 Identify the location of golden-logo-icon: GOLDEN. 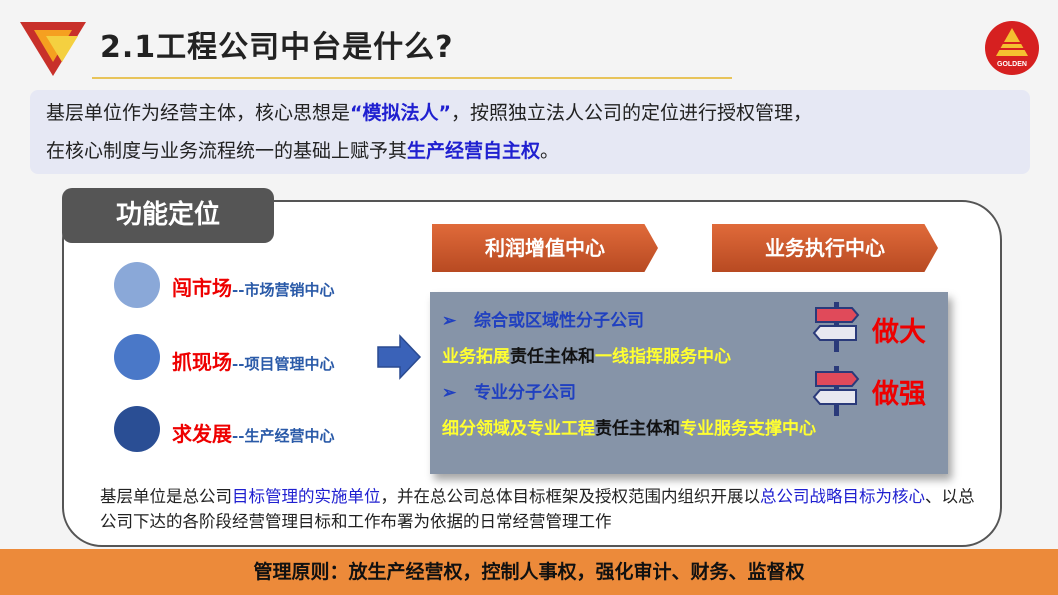
(1012, 48).